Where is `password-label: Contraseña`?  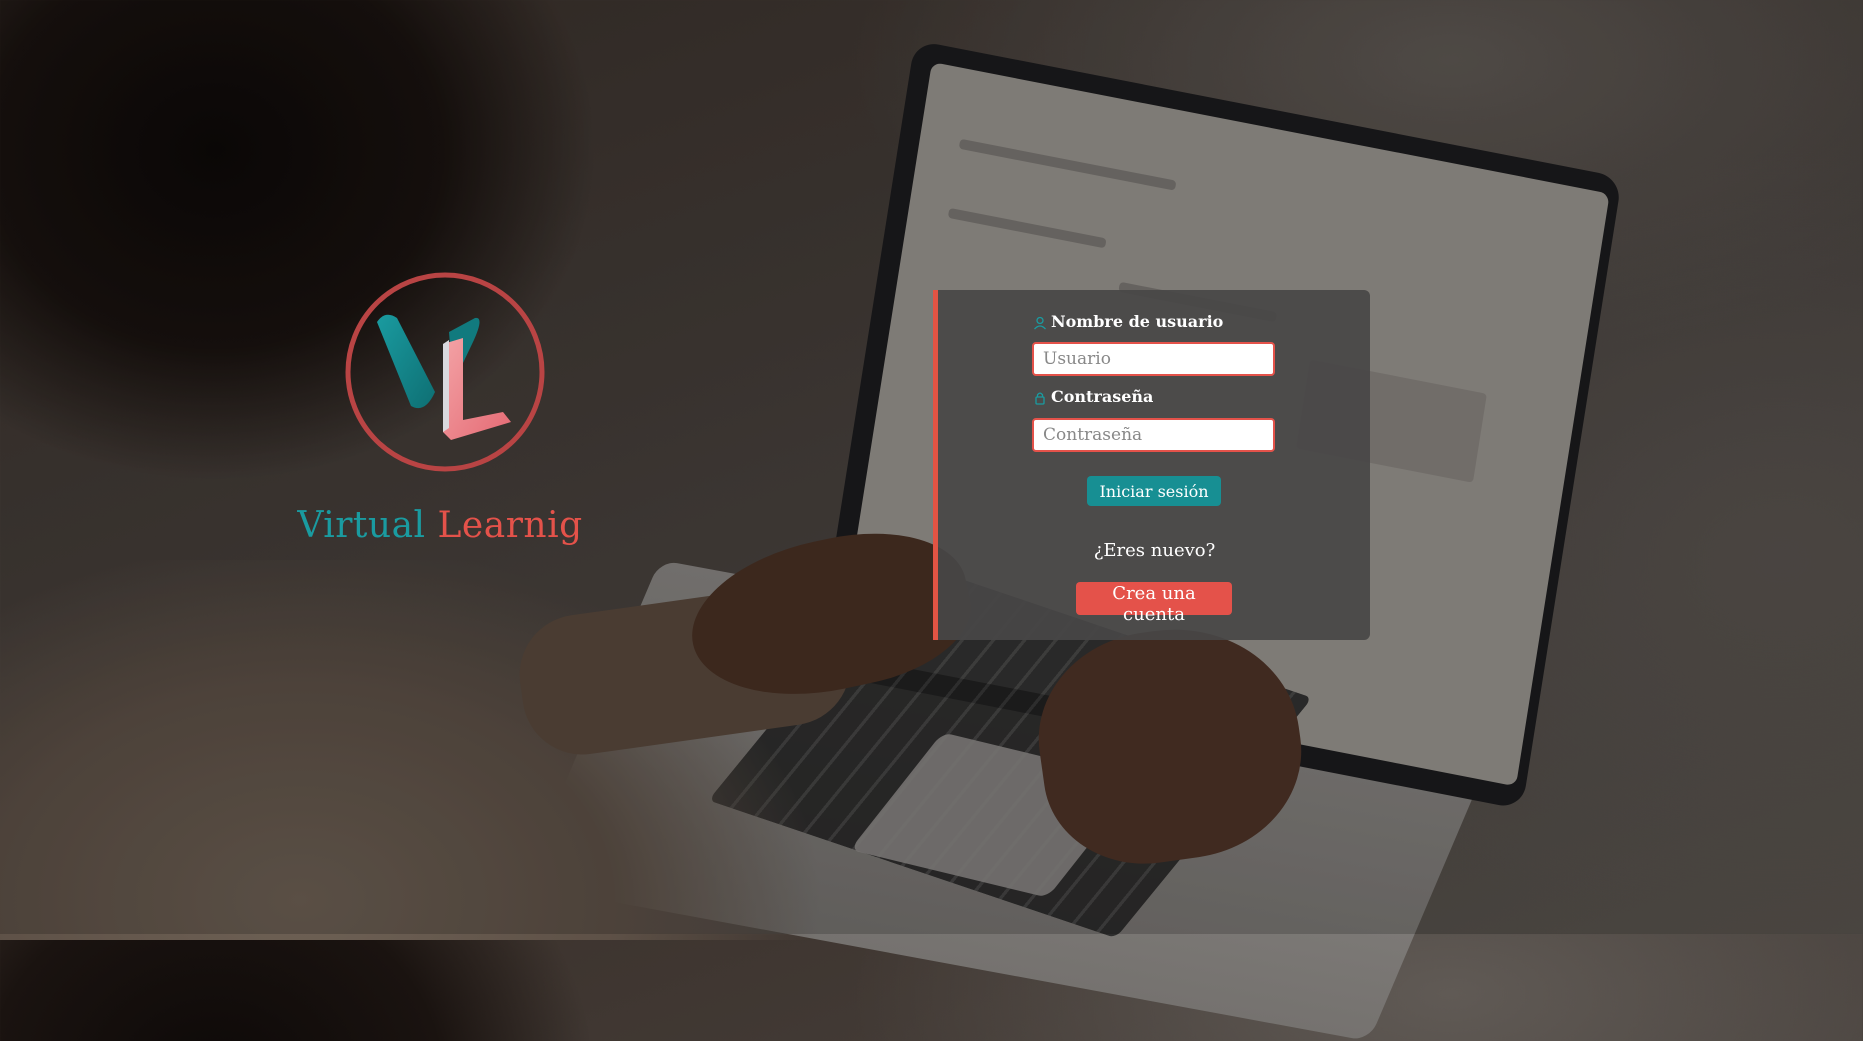
password-label: Contraseña is located at coordinates (1102, 396).